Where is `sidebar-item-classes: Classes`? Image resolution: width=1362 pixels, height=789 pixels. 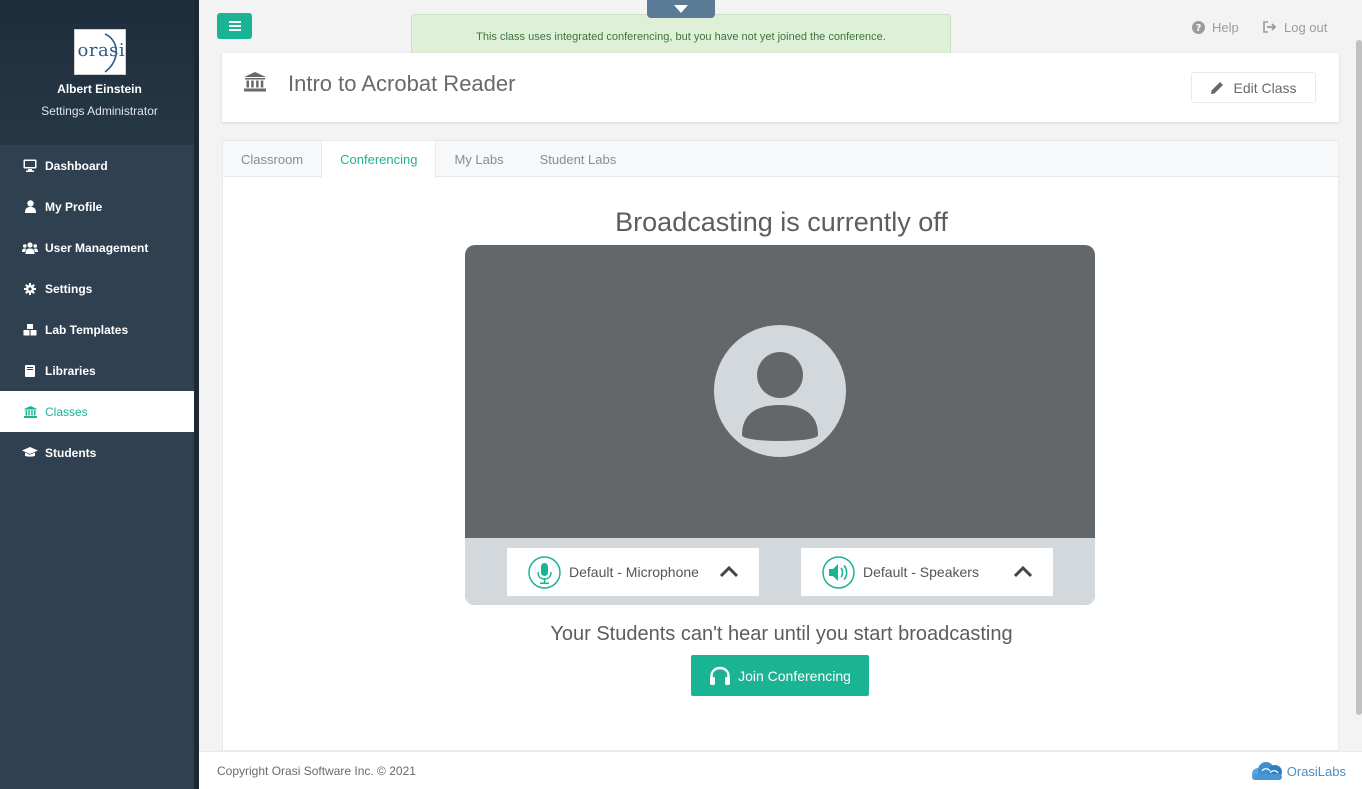
sidebar-item-classes: Classes is located at coordinates (97, 411).